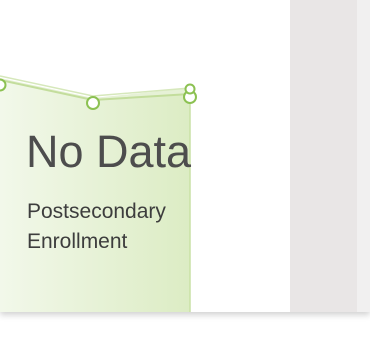  I want to click on adjacent-panel-edge, so click(363, 156).